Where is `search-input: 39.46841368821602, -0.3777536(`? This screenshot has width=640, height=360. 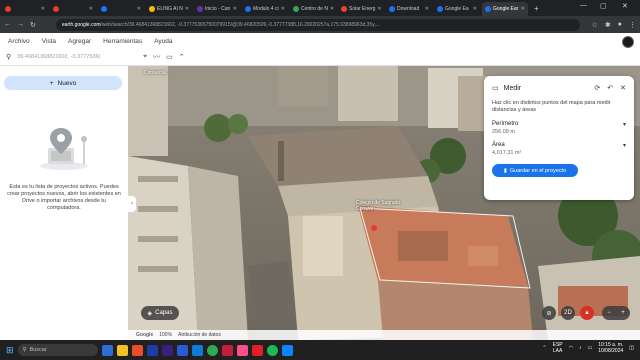
search-input: 39.46841368821602, -0.3777536( is located at coordinates (77, 57).